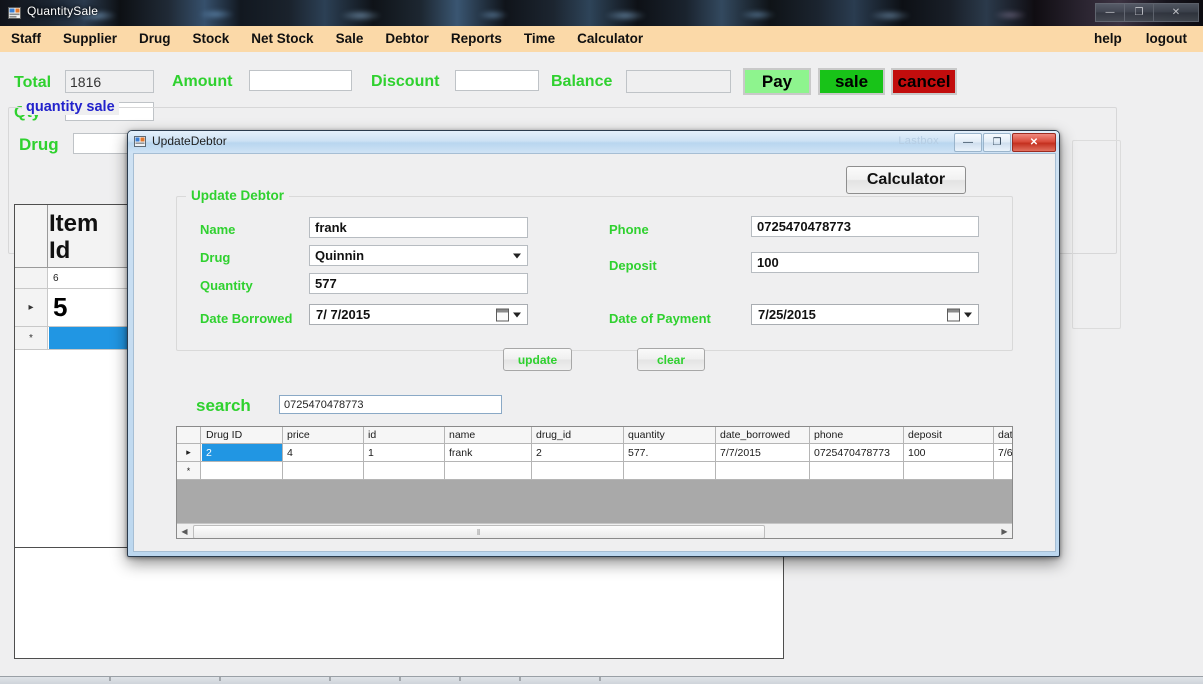 This screenshot has width=1203, height=684. What do you see at coordinates (593, 142) in the screenshot?
I see `dialog-titlebar: UpdateDebtor Lastbox — ❐ ✕` at bounding box center [593, 142].